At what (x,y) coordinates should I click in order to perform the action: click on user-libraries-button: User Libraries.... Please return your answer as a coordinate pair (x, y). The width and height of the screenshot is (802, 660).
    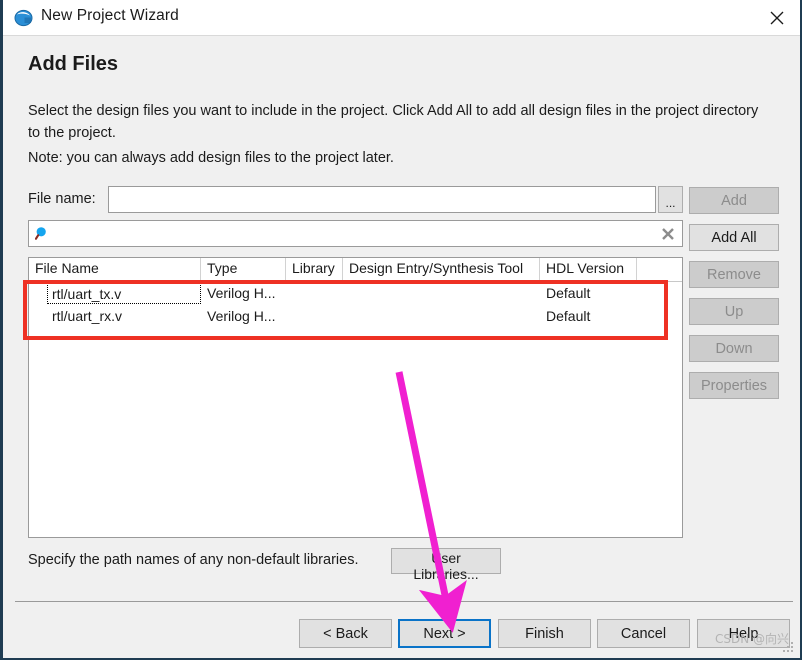
    Looking at the image, I should click on (446, 565).